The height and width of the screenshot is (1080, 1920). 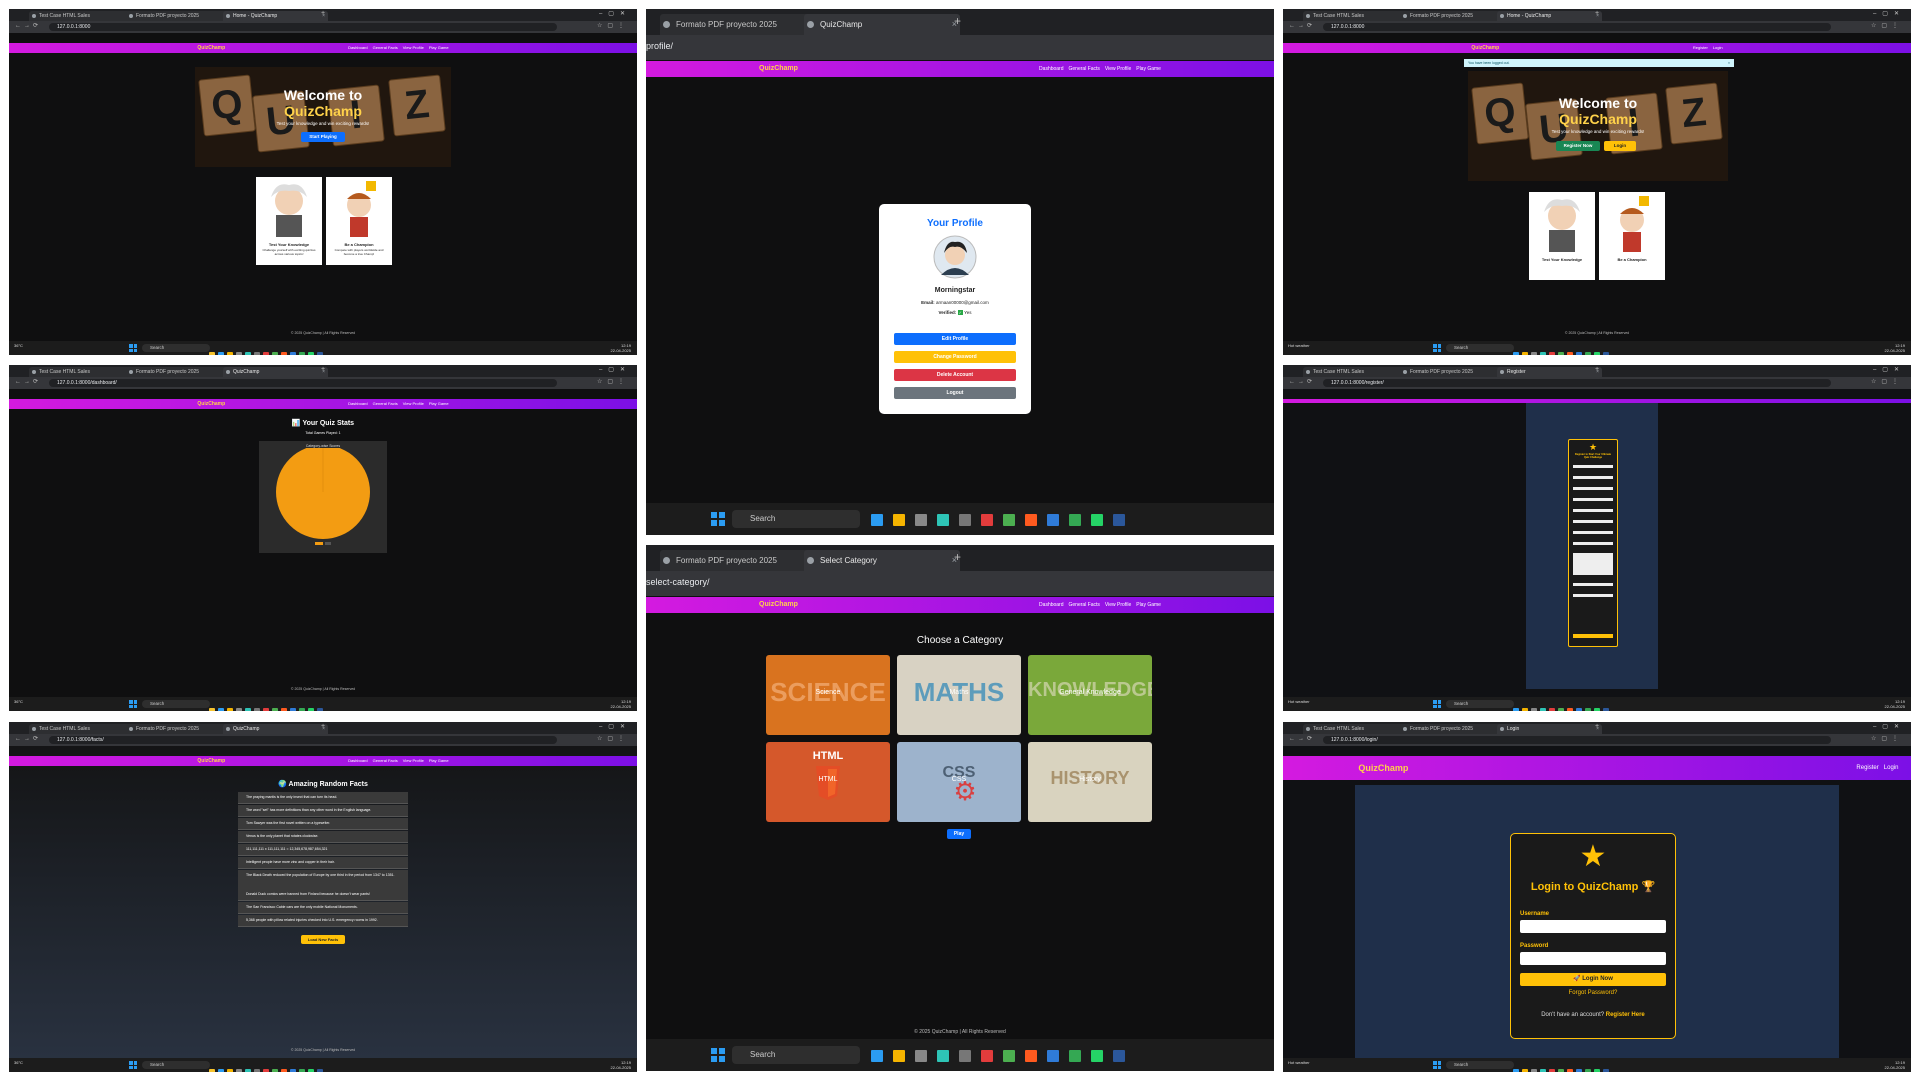 What do you see at coordinates (1625, 1015) in the screenshot?
I see `register-here-link: Register Here` at bounding box center [1625, 1015].